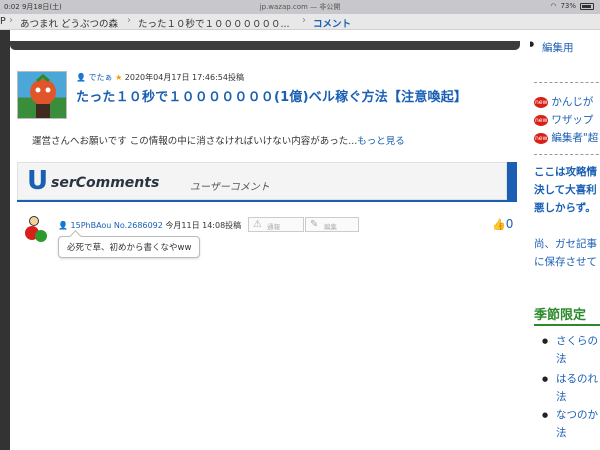 This screenshot has height=450, width=600. I want to click on sidebar-warning-line: ここは攻略情, so click(565, 172).